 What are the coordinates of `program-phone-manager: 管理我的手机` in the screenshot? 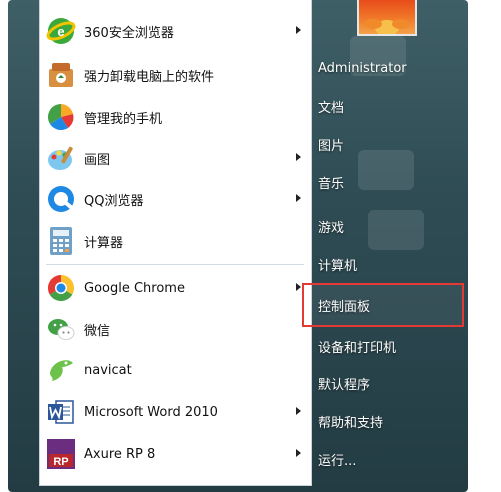 It's located at (175, 117).